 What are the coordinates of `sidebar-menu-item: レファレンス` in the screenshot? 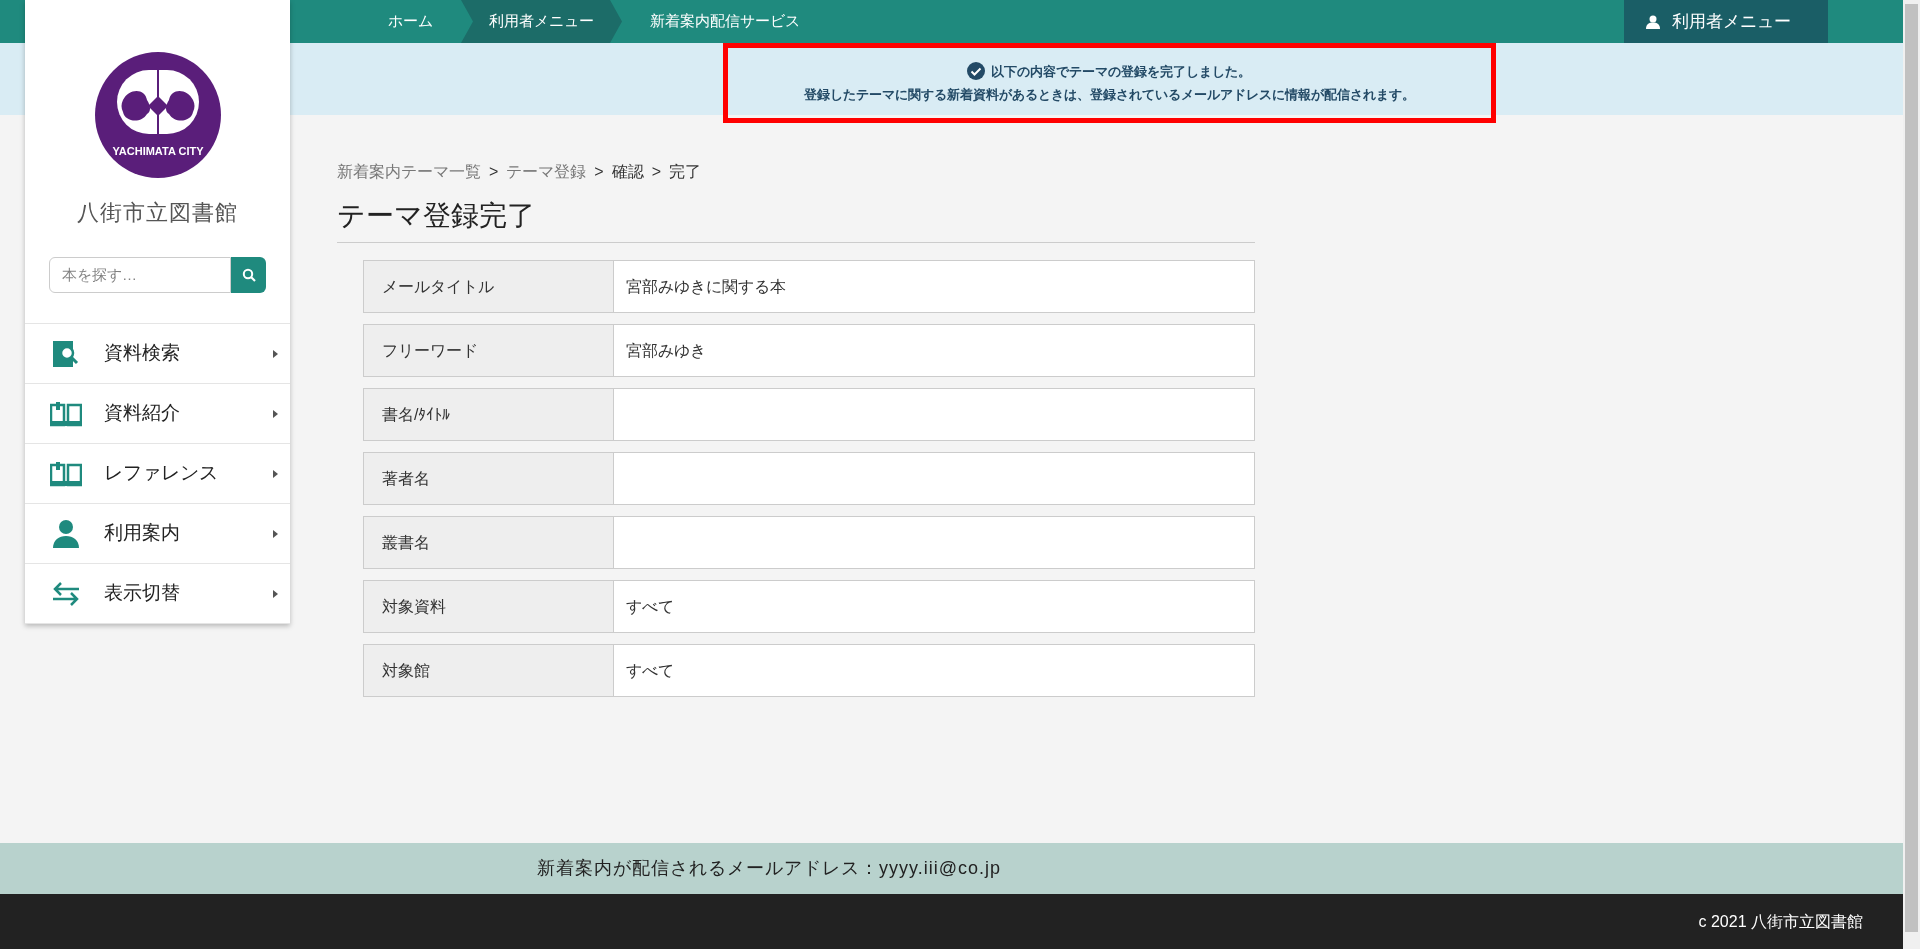 It's located at (157, 474).